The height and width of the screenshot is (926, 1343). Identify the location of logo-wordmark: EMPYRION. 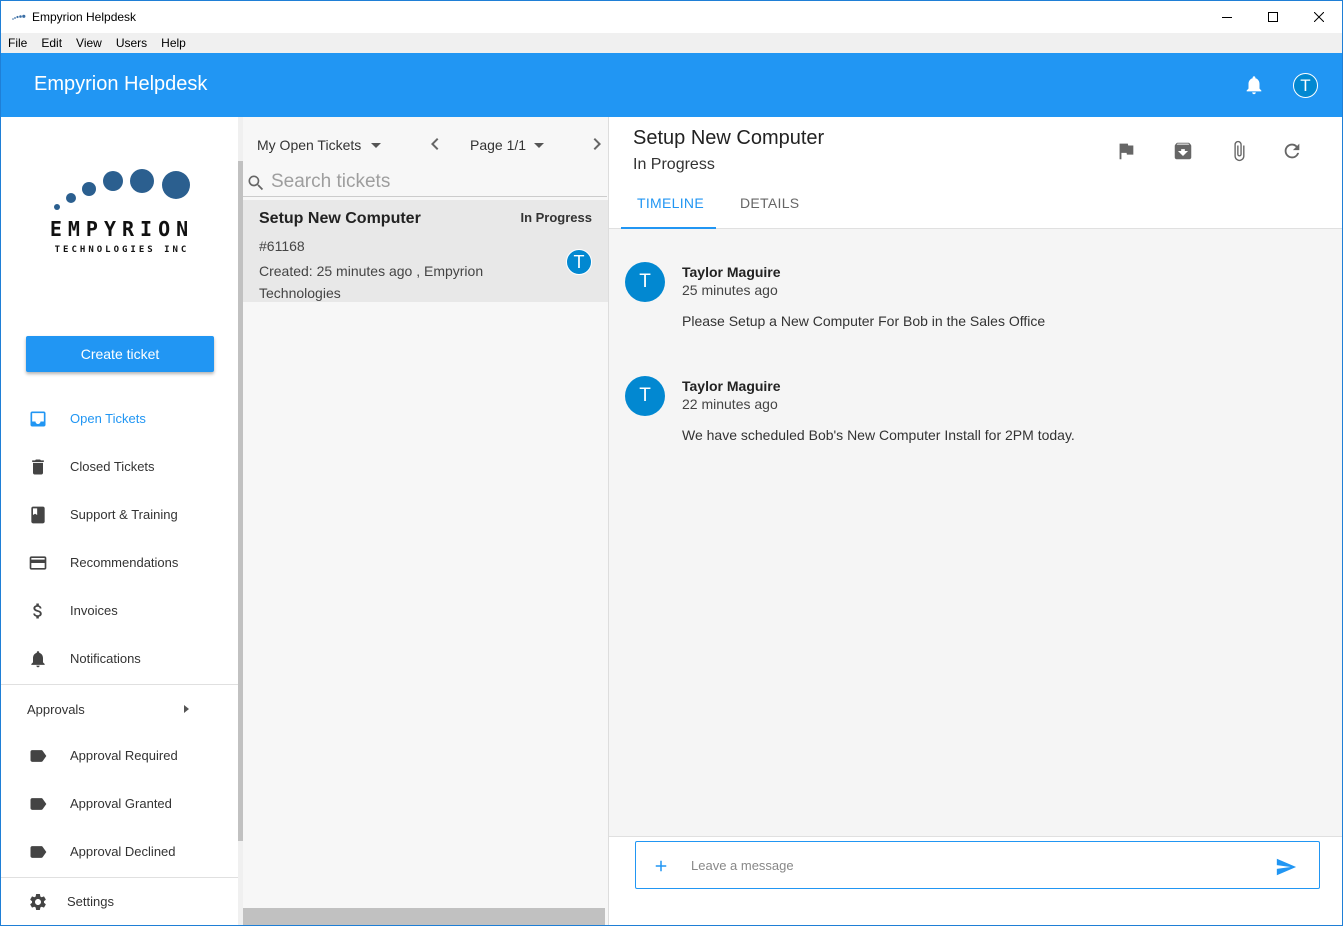
(122, 229).